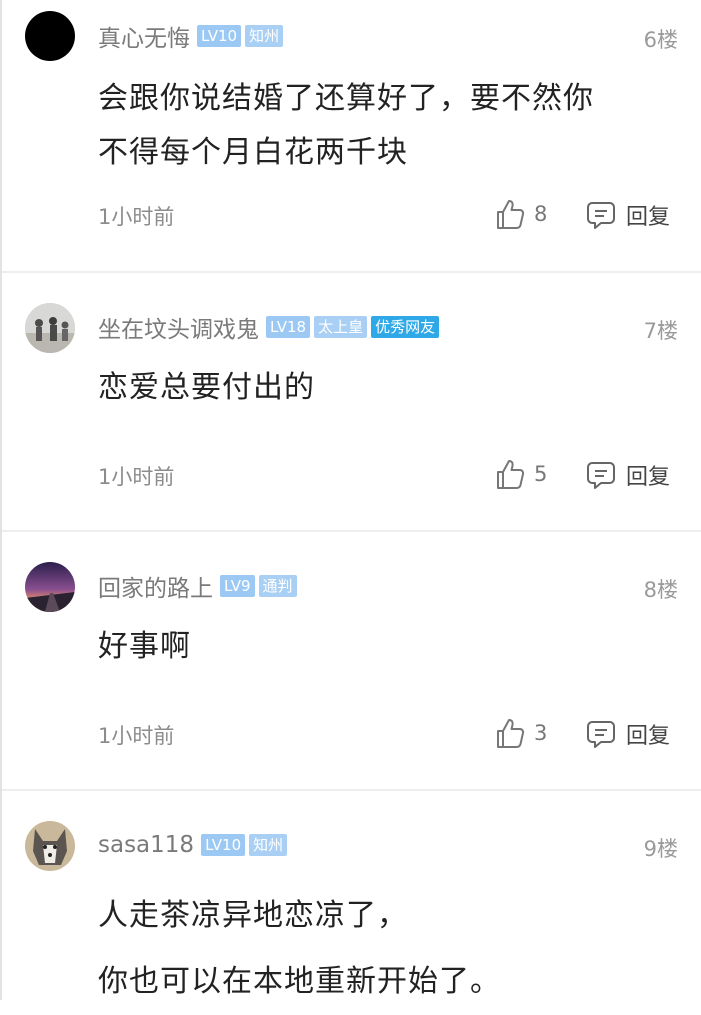 Image resolution: width=701 pixels, height=1015 pixels. I want to click on username: 坐在坟头调戏鬼, so click(178, 327).